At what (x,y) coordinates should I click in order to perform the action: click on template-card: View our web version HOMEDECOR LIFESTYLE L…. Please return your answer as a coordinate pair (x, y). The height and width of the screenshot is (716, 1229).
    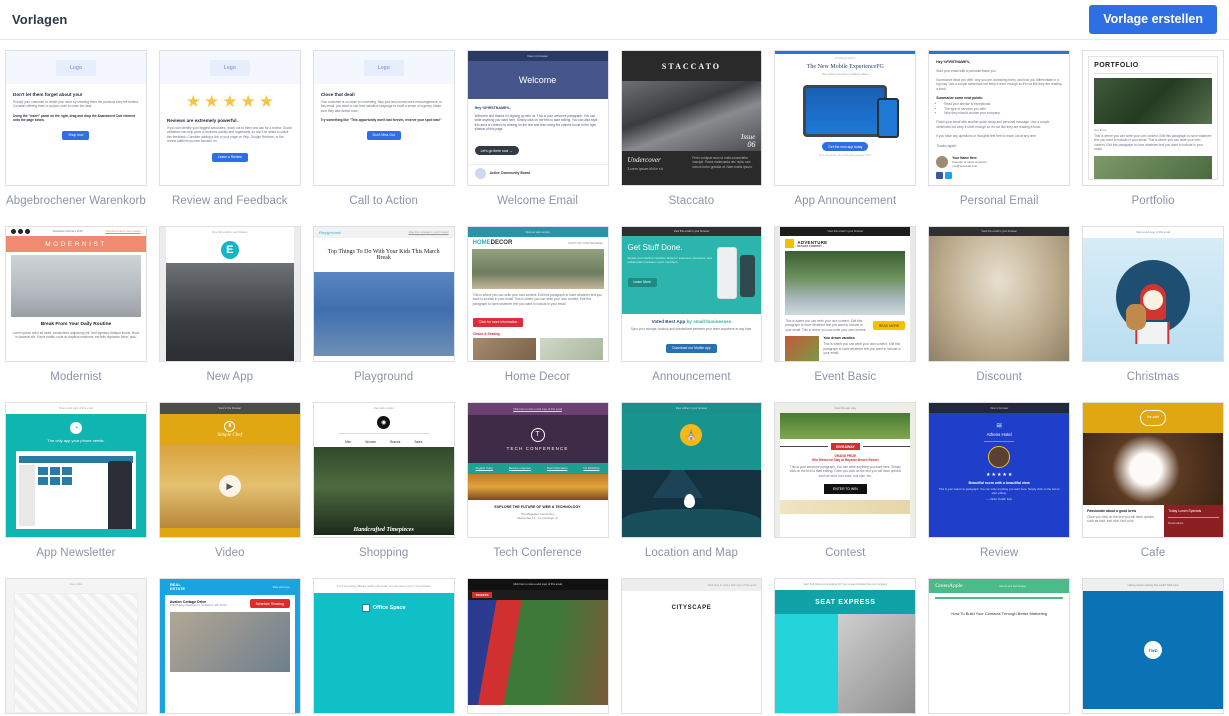
    Looking at the image, I should click on (537, 314).